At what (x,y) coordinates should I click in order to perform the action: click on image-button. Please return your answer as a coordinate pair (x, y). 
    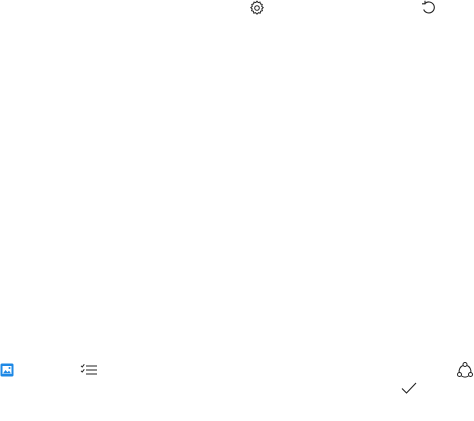
    Looking at the image, I should click on (7, 370).